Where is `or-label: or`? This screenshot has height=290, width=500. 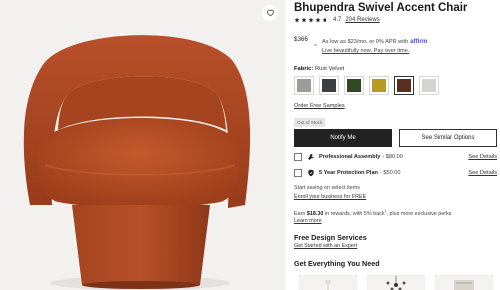 or-label: or is located at coordinates (316, 44).